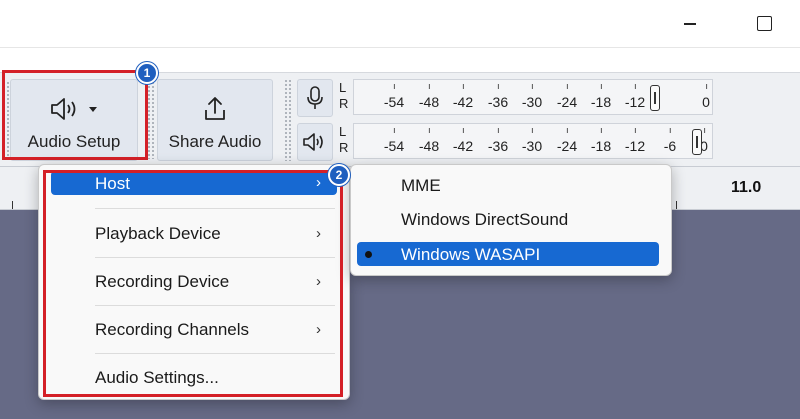 The height and width of the screenshot is (419, 800). I want to click on maximize-button, so click(764, 23).